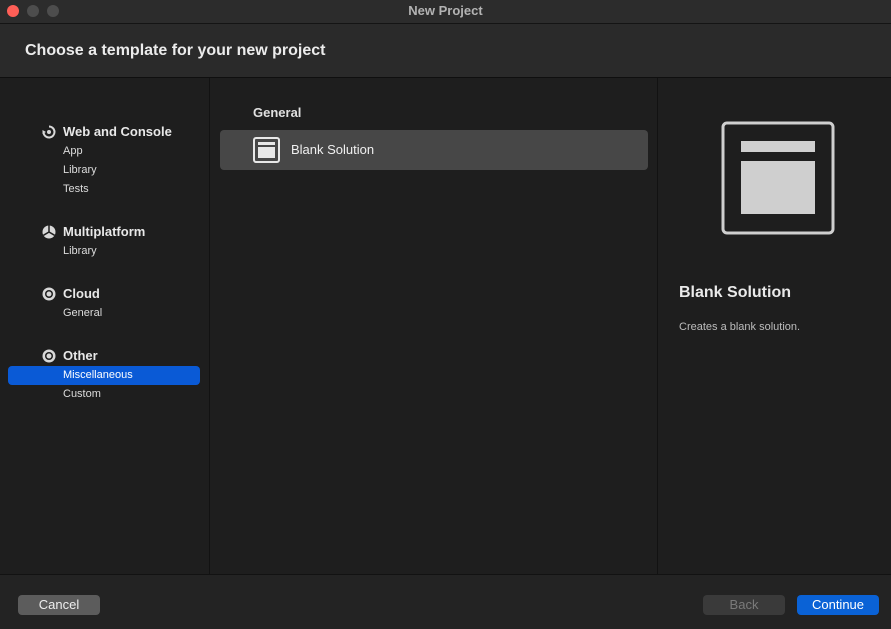 Image resolution: width=891 pixels, height=629 pixels. Describe the element at coordinates (277, 112) in the screenshot. I see `template-group-title: General` at that location.